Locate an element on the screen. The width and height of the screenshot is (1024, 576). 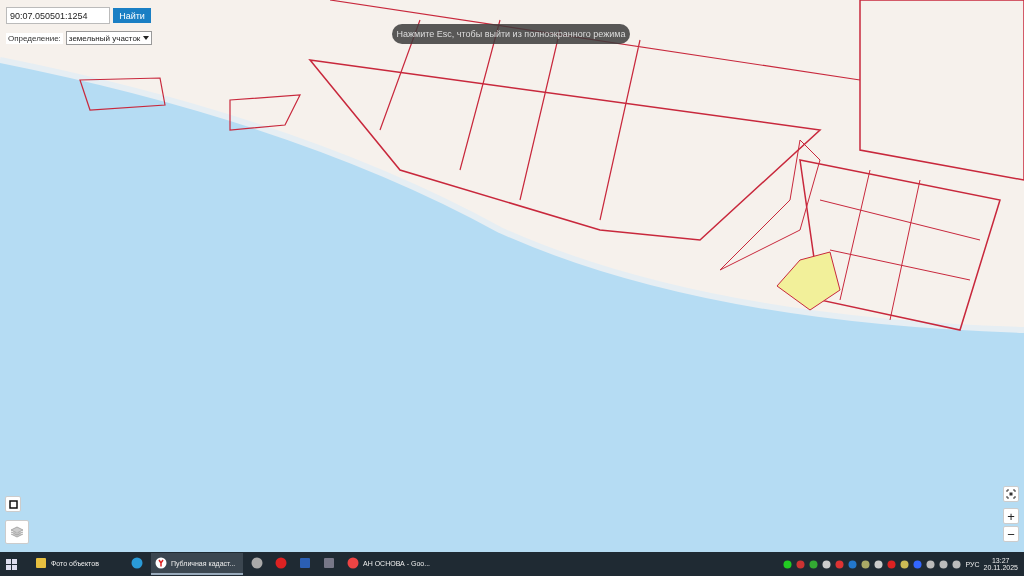
caret-icon is located at coordinates (145, 38).